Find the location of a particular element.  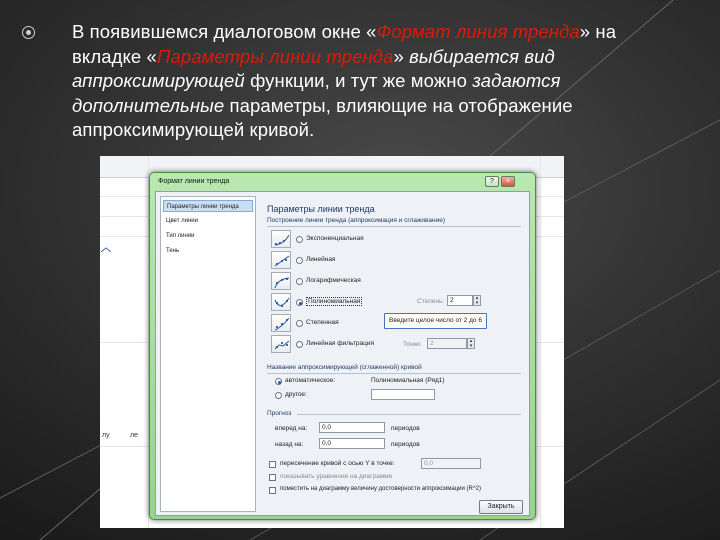

checkbox-show-r2 is located at coordinates (272, 490).